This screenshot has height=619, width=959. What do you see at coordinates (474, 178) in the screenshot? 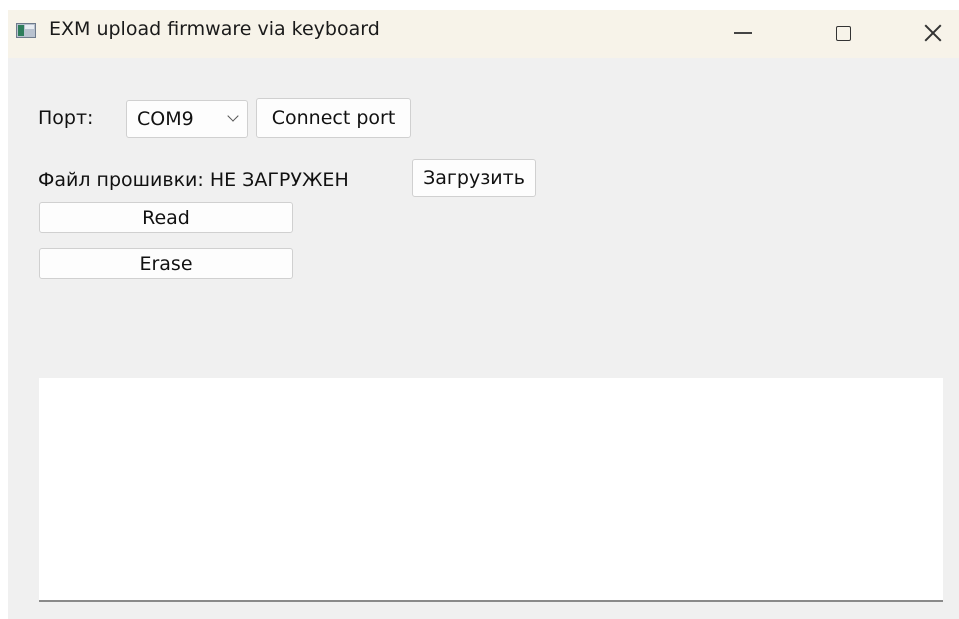
I see `load-firmware-button: Загрузить` at bounding box center [474, 178].